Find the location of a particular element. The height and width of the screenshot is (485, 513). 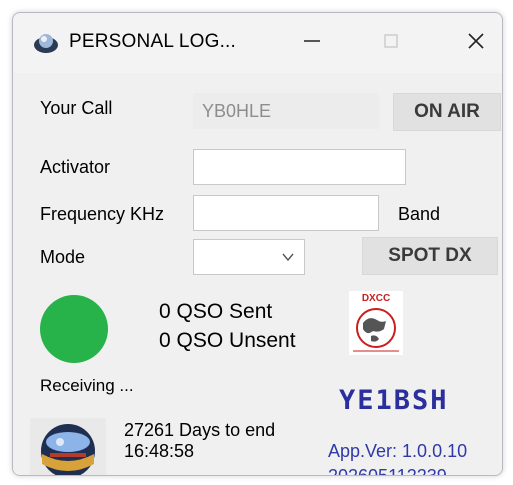

maximize-button is located at coordinates (391, 43).